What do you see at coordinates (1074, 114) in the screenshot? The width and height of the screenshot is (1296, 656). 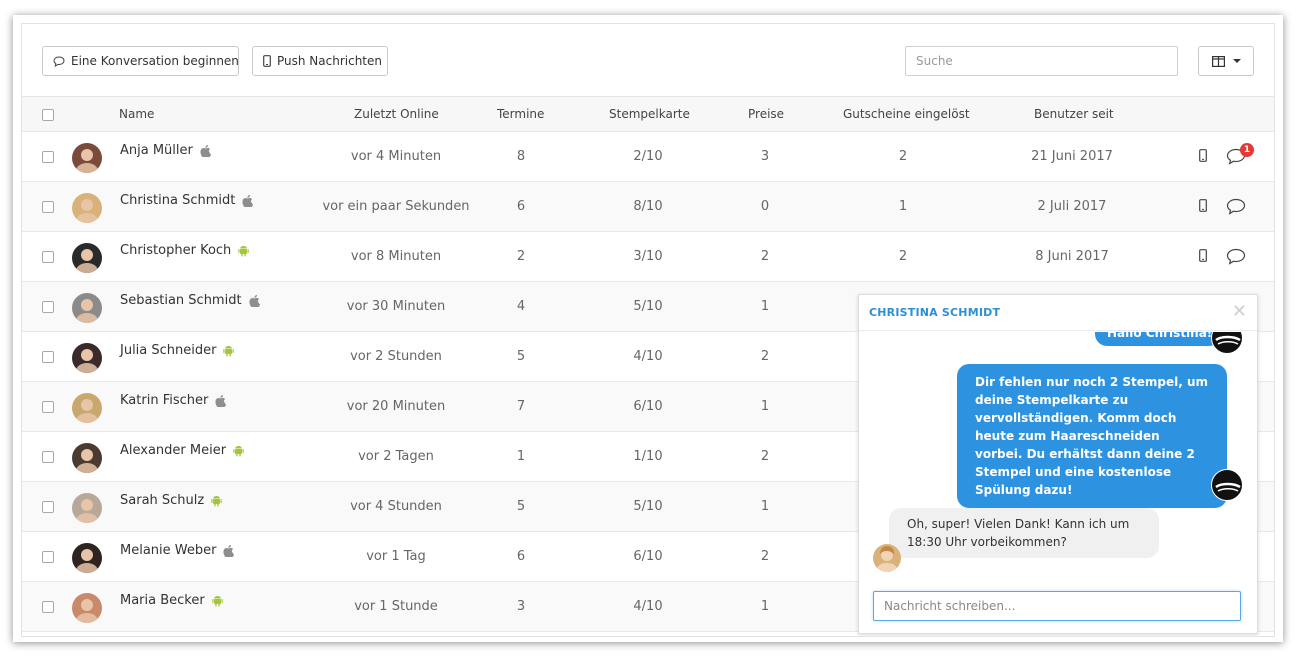 I see `column-header-user-since: Benutzer seit` at bounding box center [1074, 114].